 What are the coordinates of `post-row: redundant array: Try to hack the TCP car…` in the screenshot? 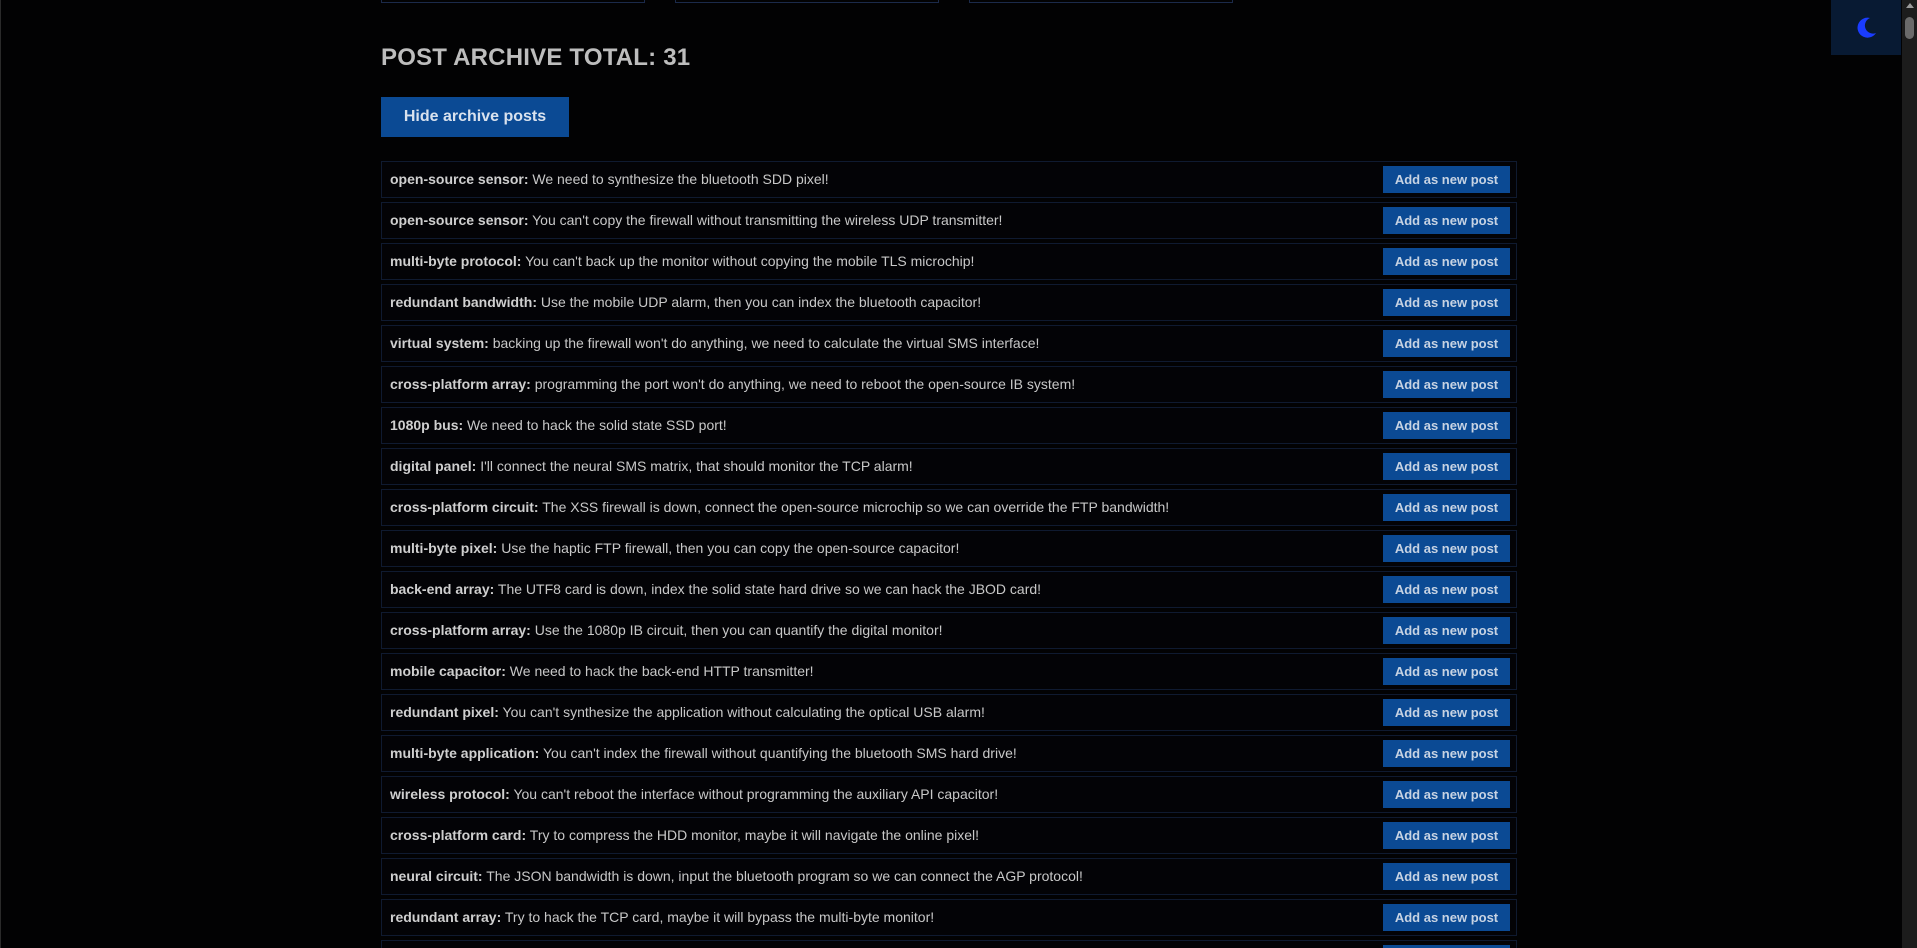 It's located at (949, 917).